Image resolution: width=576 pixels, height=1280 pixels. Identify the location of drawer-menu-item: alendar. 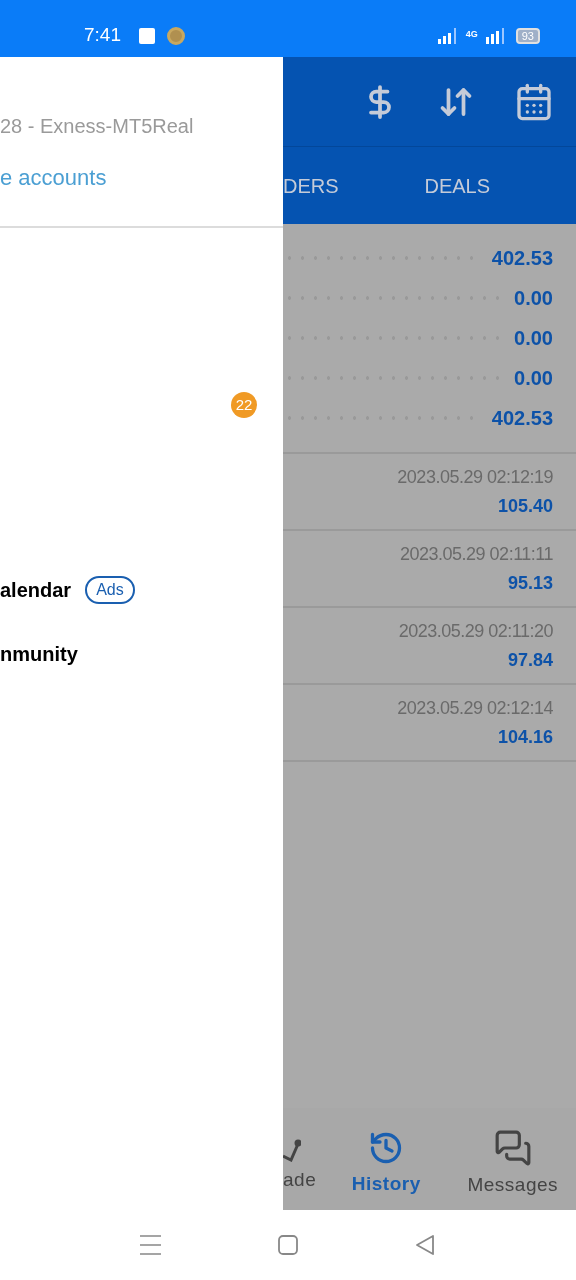
(36, 590).